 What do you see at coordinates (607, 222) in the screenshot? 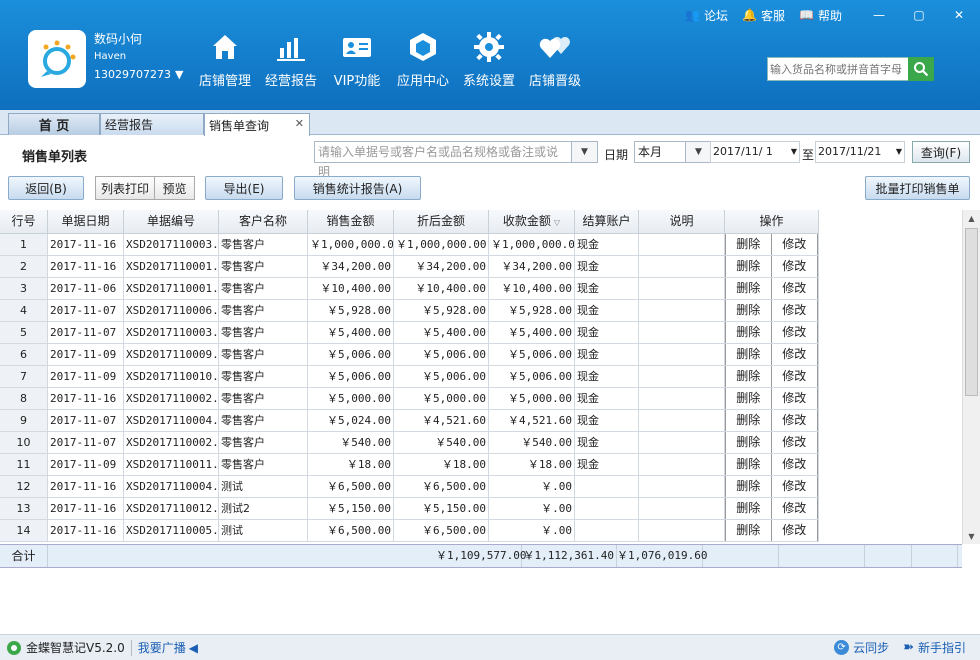
I see `col-header-account: 结算账户` at bounding box center [607, 222].